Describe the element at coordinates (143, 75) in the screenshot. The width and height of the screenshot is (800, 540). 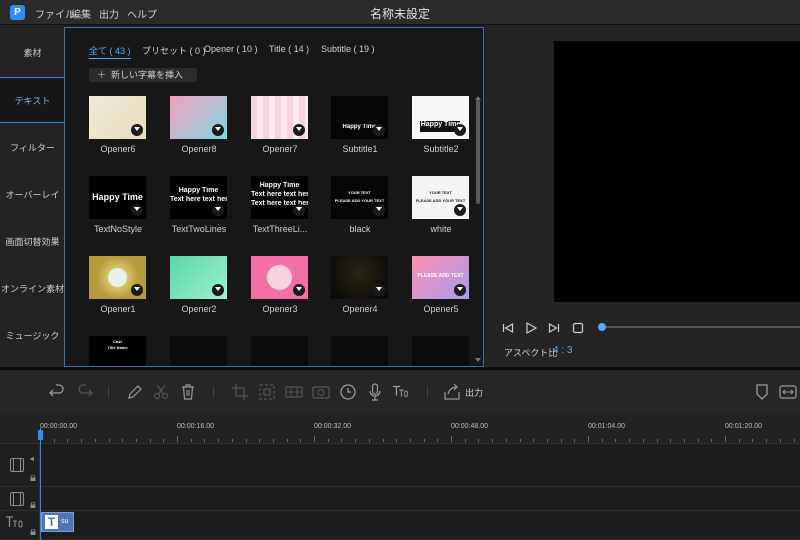
I see `add-subtitle-button: ＋ 新しい字幕を挿入` at that location.